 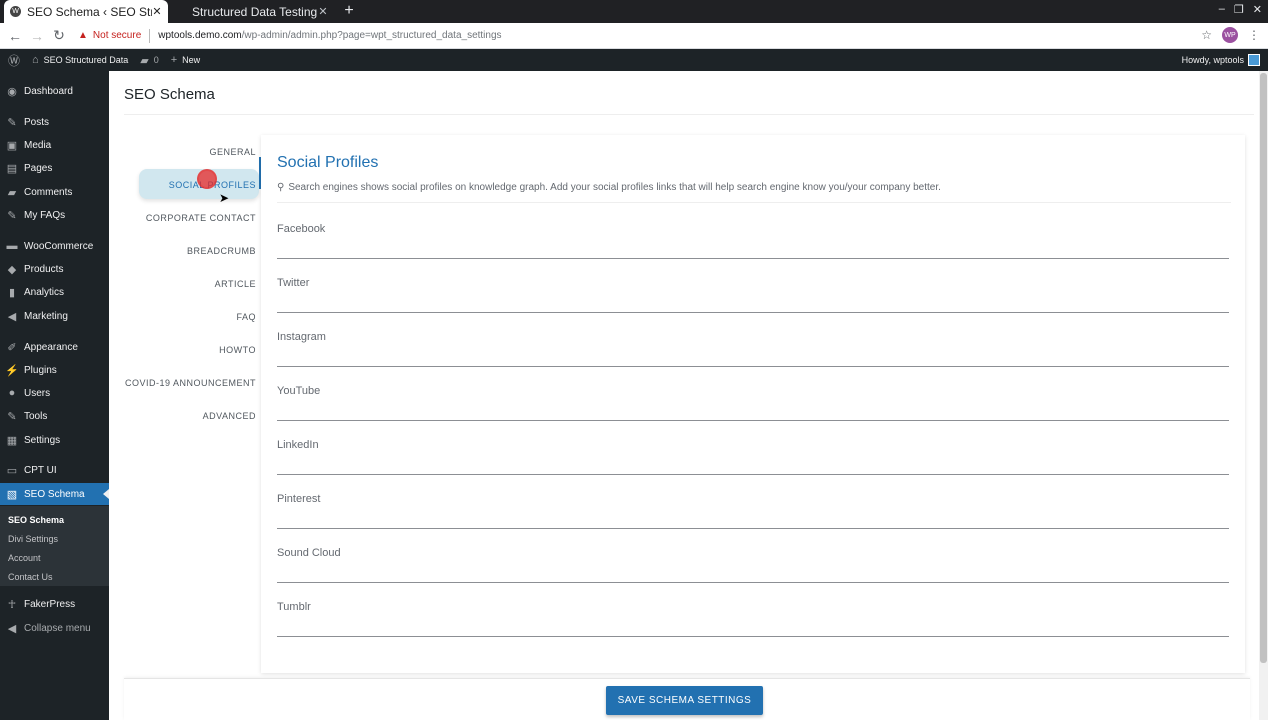 What do you see at coordinates (753, 575) in the screenshot?
I see `sound-cloud-input` at bounding box center [753, 575].